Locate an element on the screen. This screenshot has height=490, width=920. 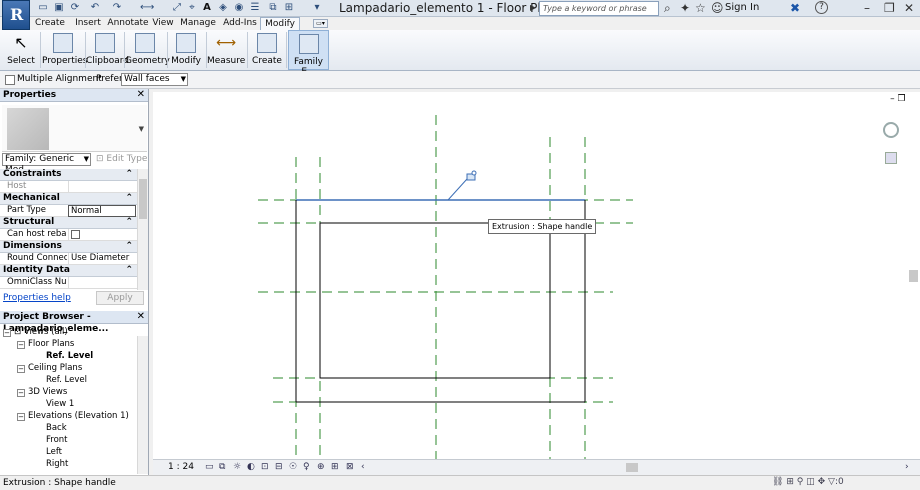
handle-point is located at coordinates (474, 173).